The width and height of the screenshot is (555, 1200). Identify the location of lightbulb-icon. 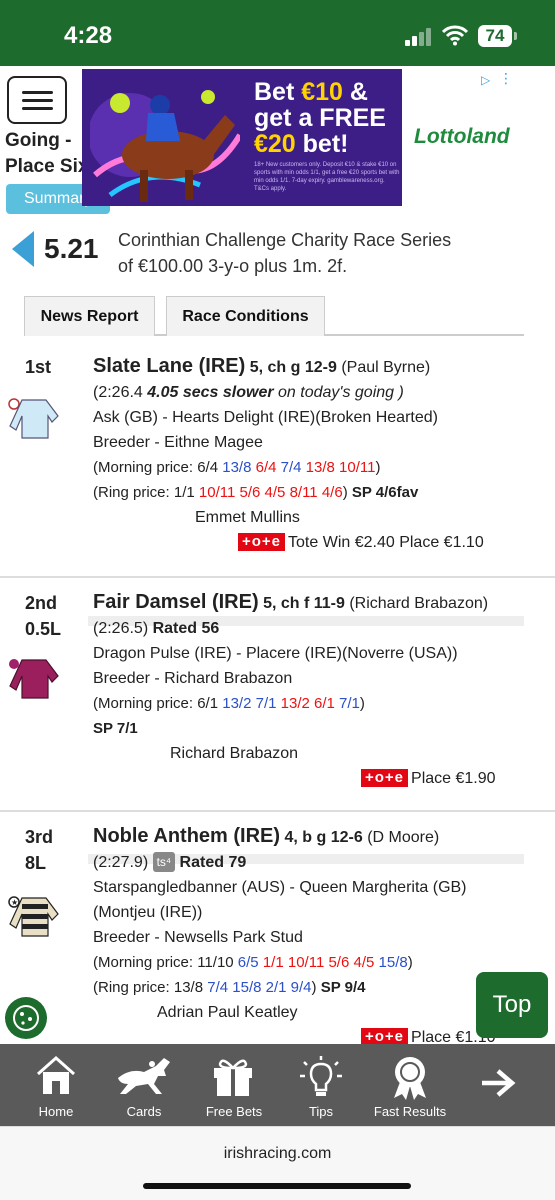
(321, 1076).